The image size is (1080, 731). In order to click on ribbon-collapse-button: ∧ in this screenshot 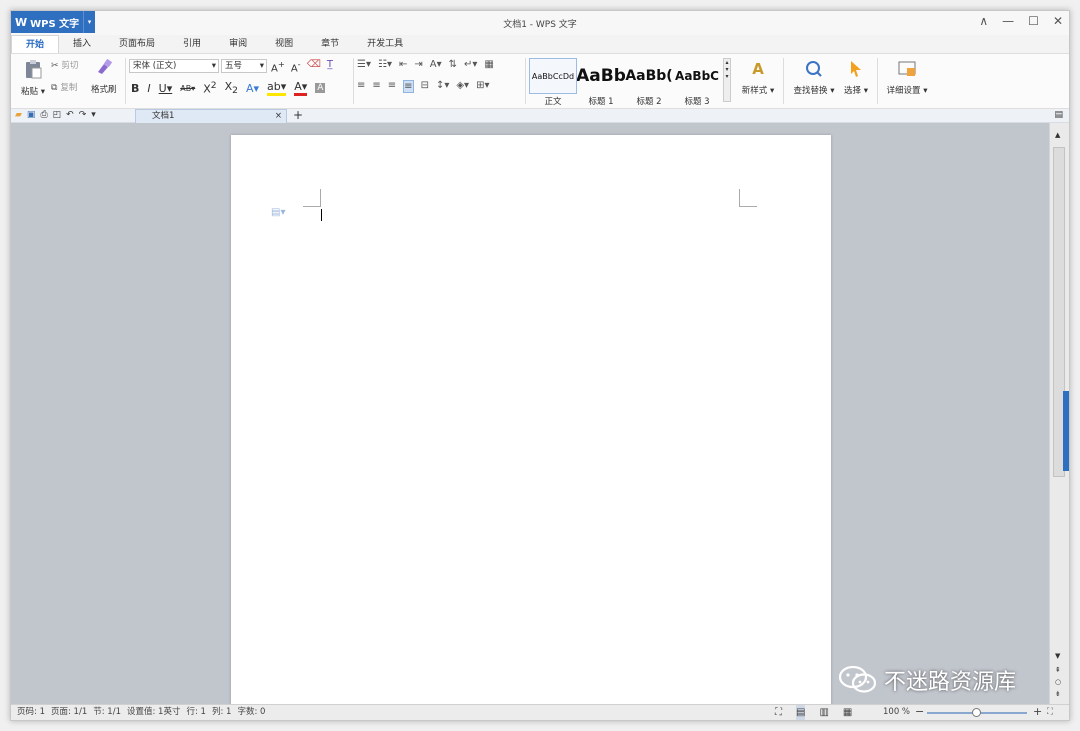, I will do `click(983, 21)`.